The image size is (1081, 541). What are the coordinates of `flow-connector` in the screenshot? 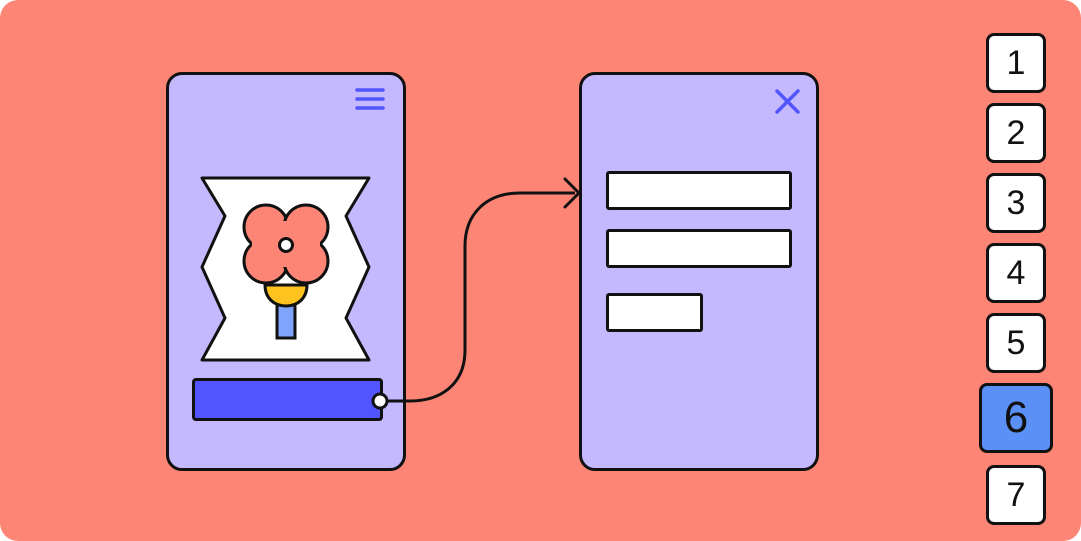 It's located at (476, 293).